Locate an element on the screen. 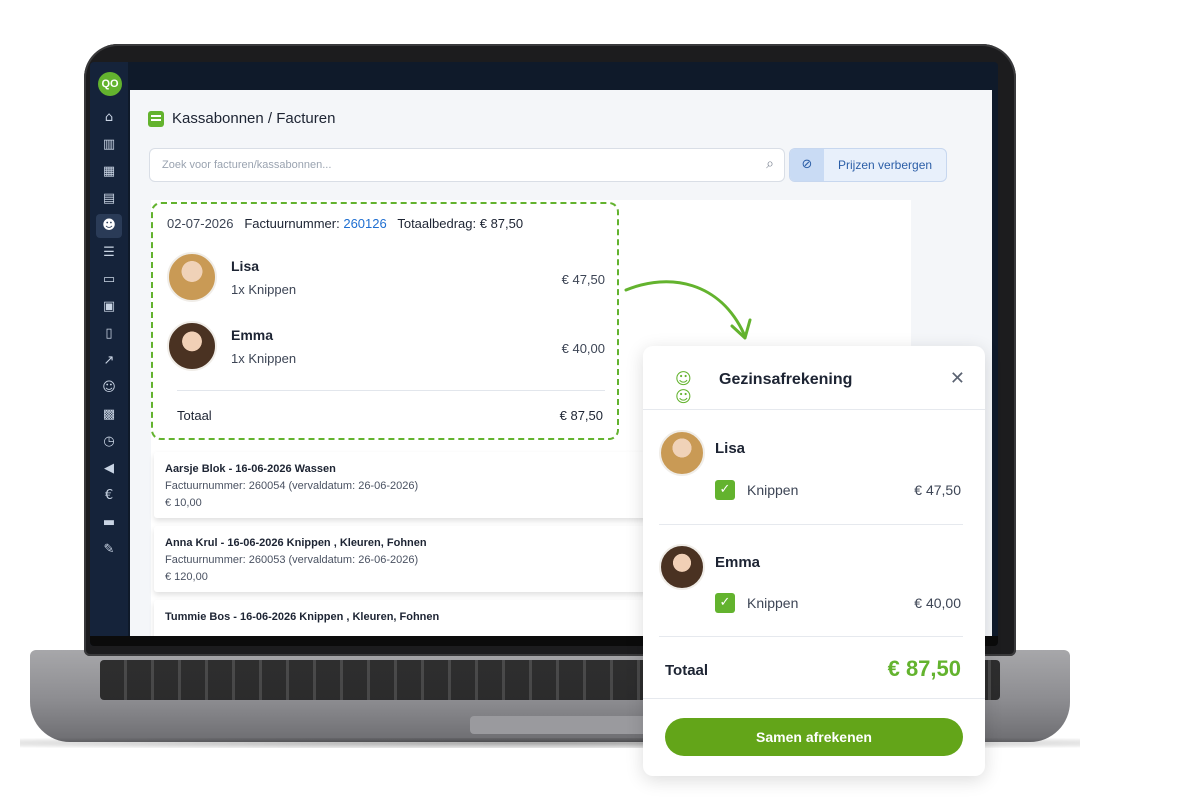  megaphone-icon: ◀ is located at coordinates (109, 469).